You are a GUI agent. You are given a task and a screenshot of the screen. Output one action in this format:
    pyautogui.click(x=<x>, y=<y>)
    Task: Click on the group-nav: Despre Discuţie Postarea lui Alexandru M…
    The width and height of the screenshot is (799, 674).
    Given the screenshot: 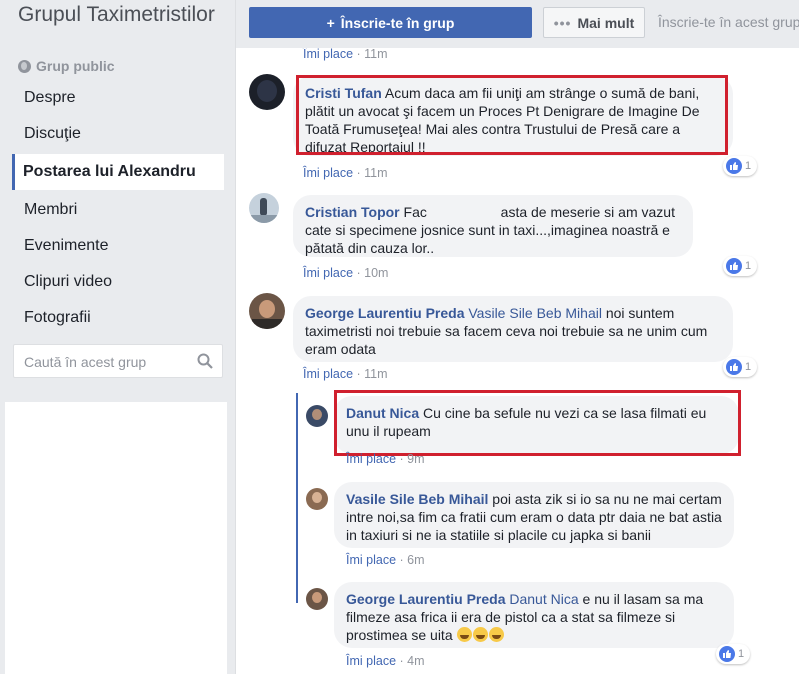 What is the action you would take?
    pyautogui.click(x=118, y=208)
    